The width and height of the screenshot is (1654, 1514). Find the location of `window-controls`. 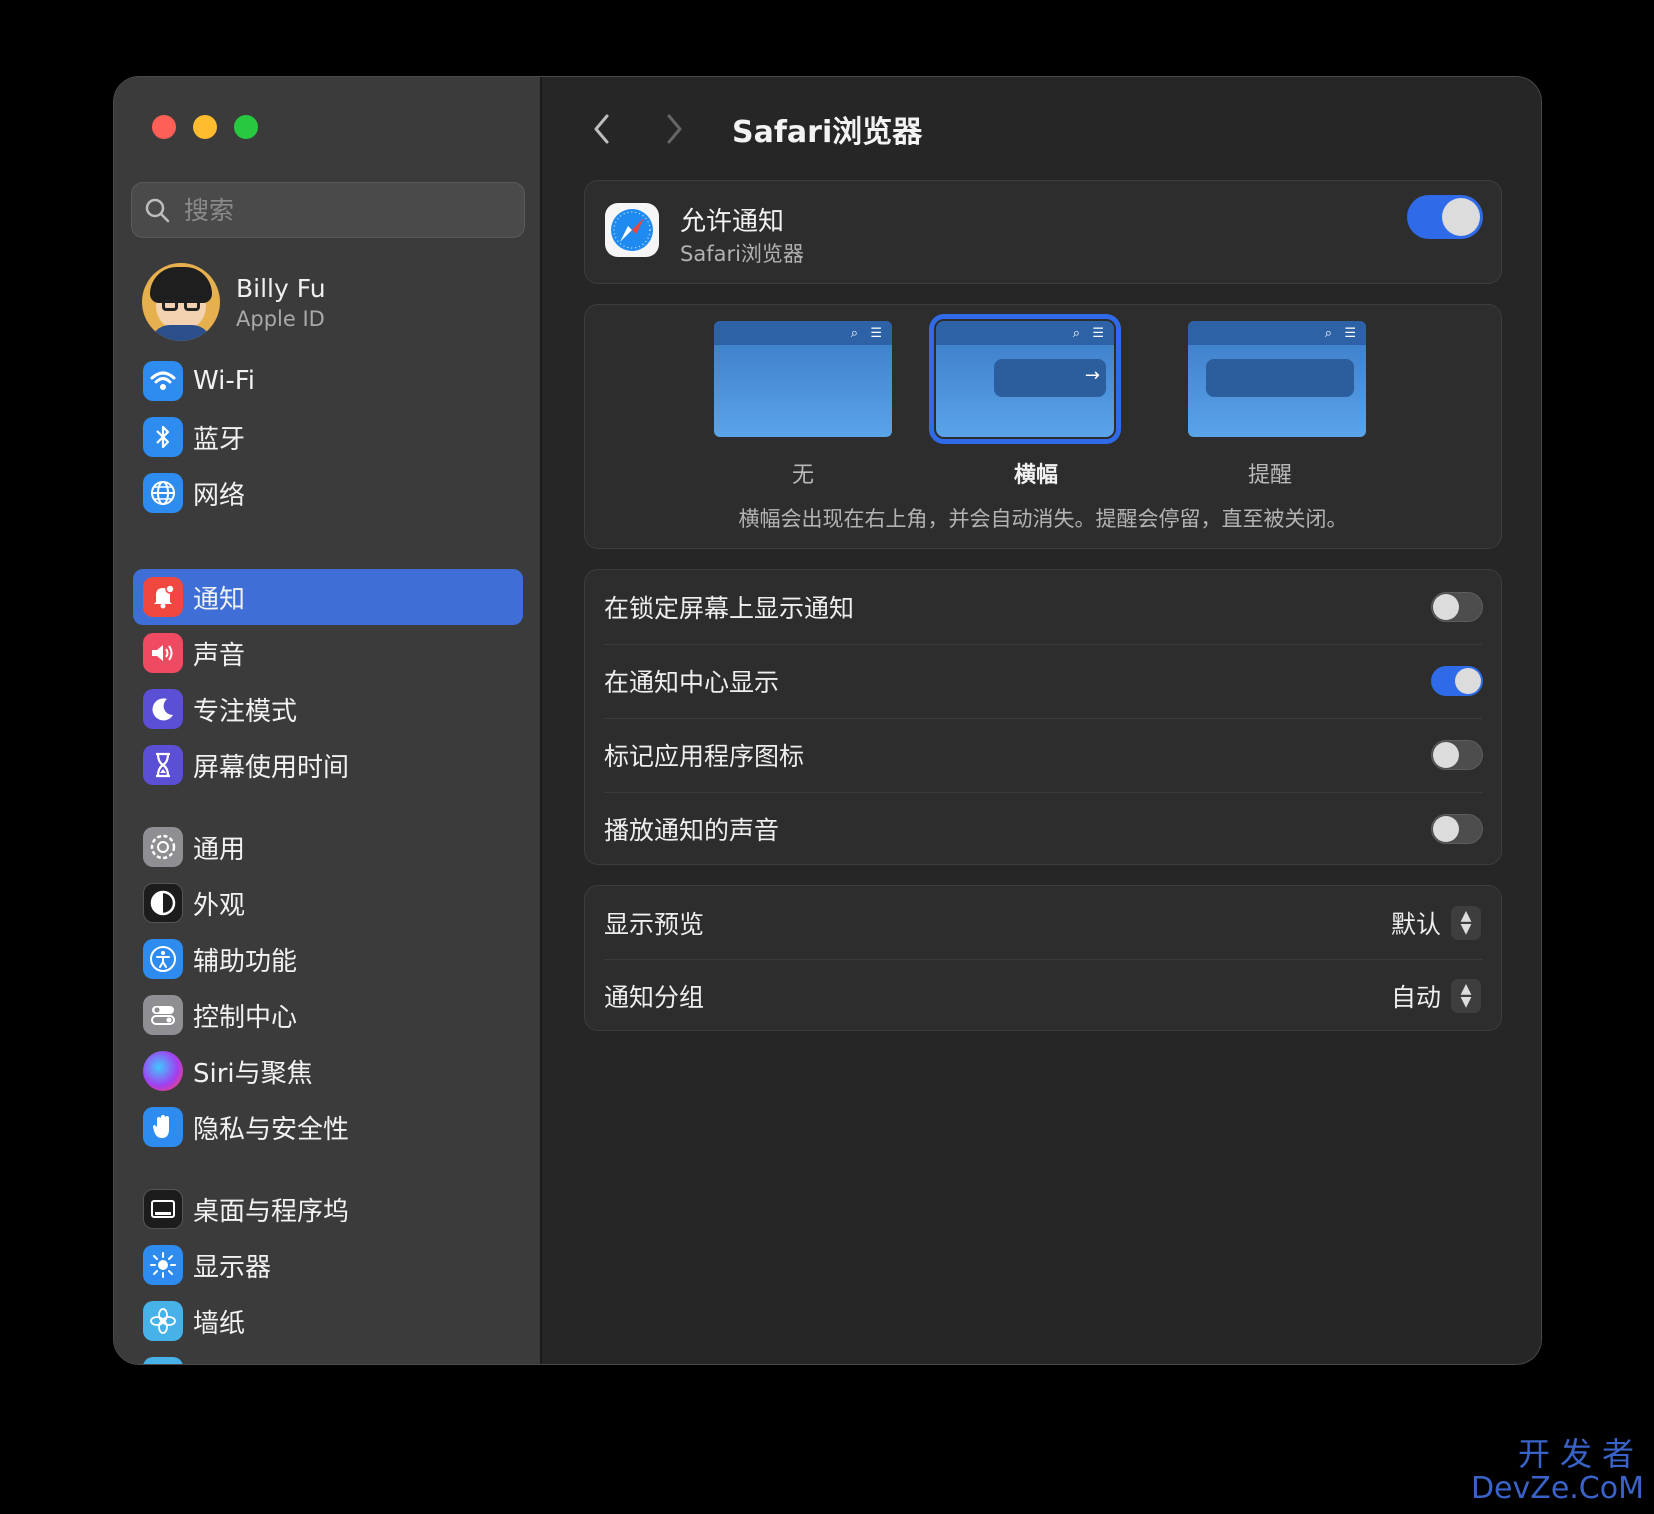

window-controls is located at coordinates (205, 127).